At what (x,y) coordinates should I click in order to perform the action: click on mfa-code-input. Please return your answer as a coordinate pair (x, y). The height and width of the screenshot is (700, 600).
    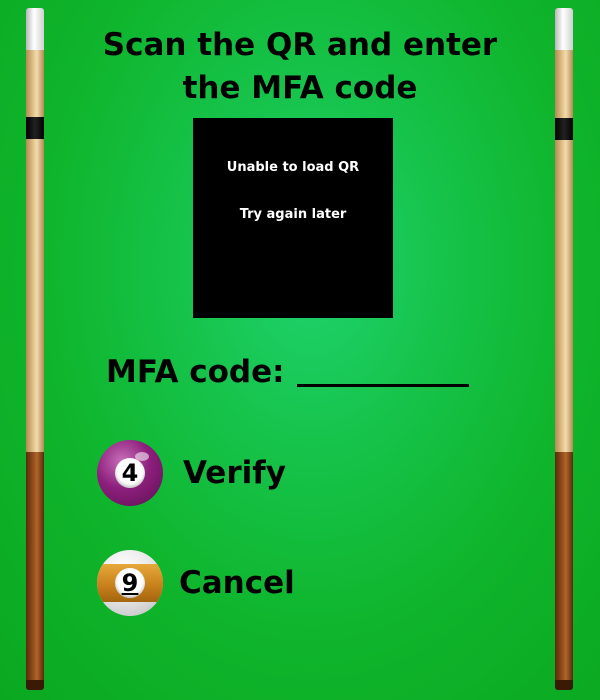
    Looking at the image, I should click on (382, 368).